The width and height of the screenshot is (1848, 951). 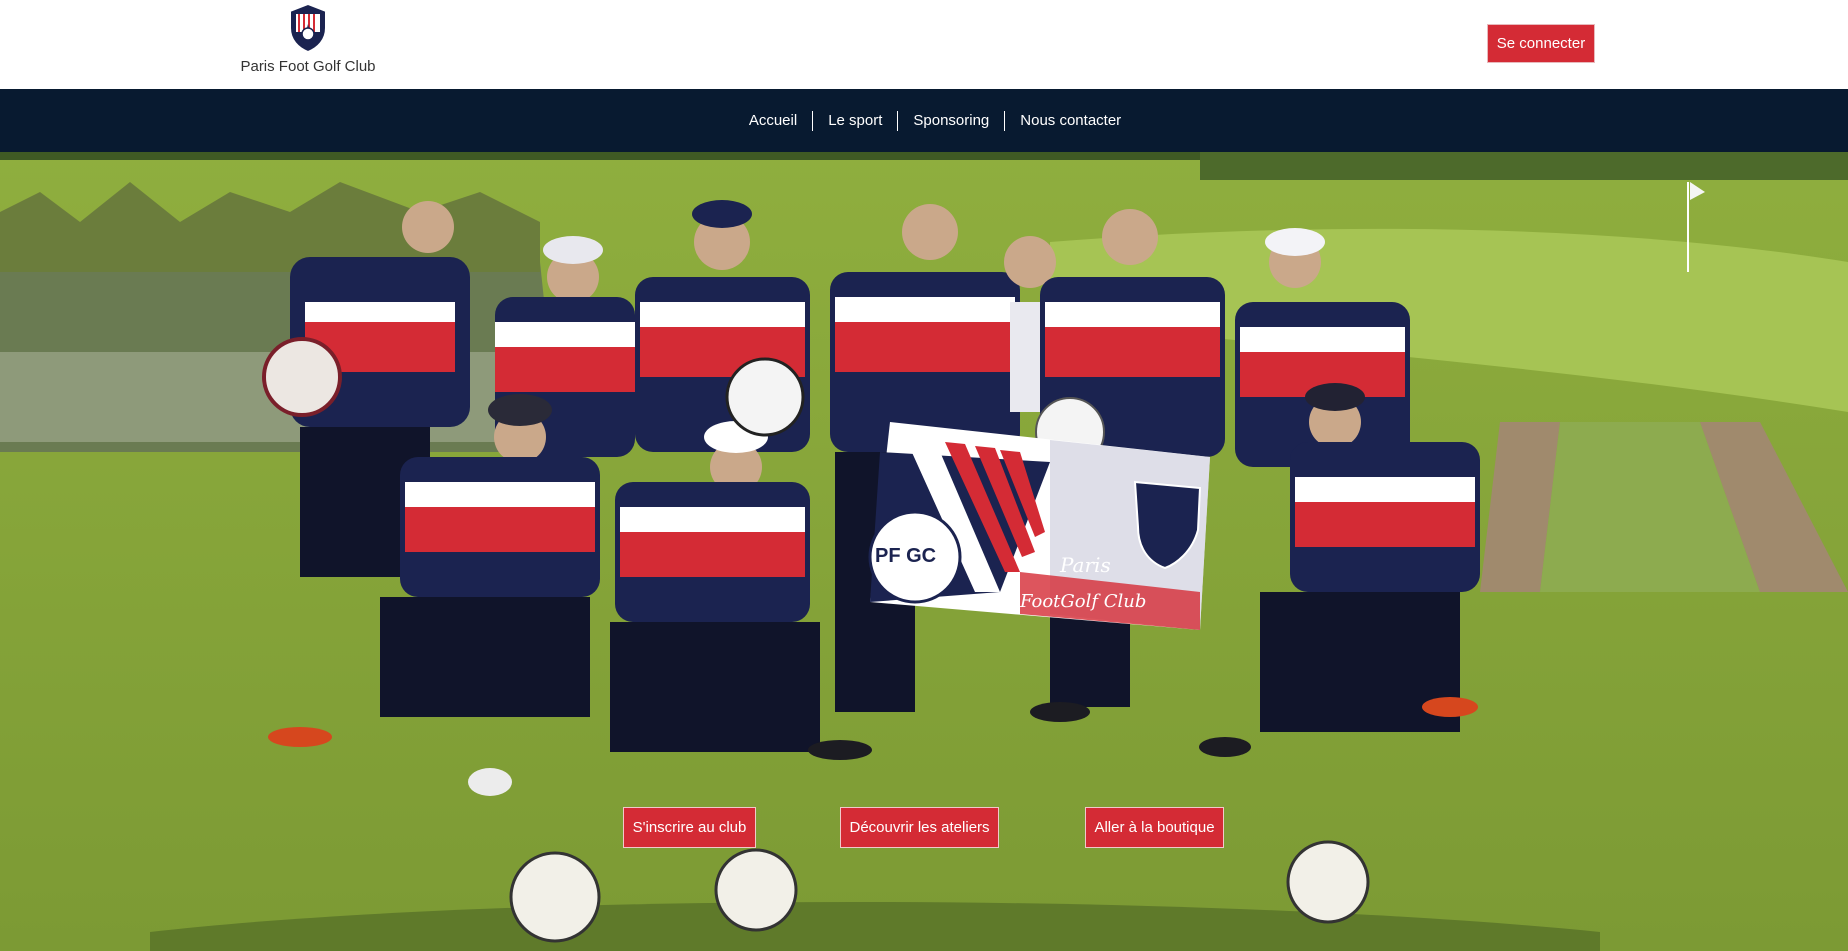 What do you see at coordinates (1039, 526) in the screenshot?
I see `club-banner: PF GC Paris FootGolf Club` at bounding box center [1039, 526].